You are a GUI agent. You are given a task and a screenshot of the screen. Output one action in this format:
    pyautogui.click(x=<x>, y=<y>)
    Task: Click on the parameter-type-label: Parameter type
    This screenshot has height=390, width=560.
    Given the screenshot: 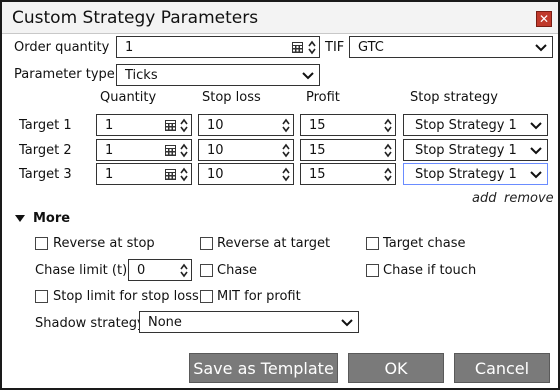 What is the action you would take?
    pyautogui.click(x=64, y=74)
    